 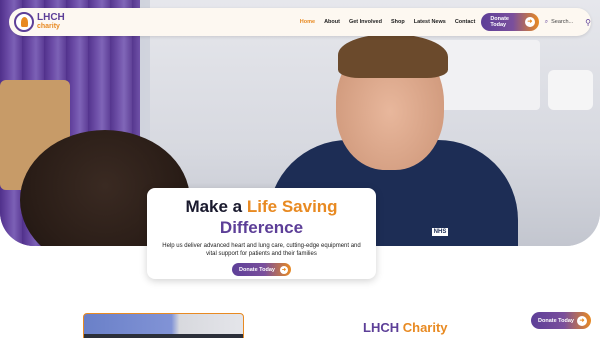 I want to click on logo-subtitle: charity, so click(x=48, y=26).